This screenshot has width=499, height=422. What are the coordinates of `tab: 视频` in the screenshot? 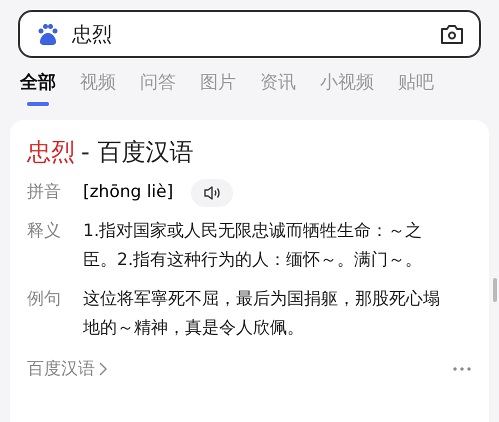 It's located at (98, 90).